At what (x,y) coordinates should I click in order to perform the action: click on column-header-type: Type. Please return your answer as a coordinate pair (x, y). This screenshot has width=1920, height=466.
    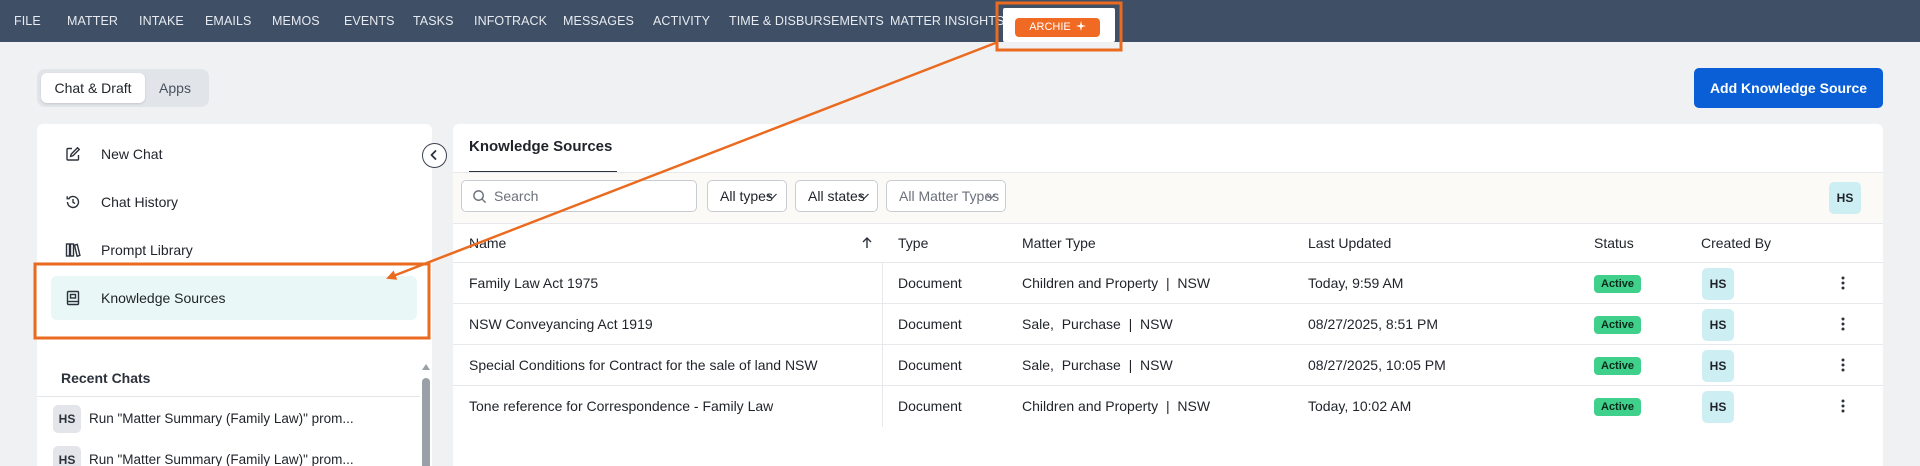
    Looking at the image, I should click on (913, 243).